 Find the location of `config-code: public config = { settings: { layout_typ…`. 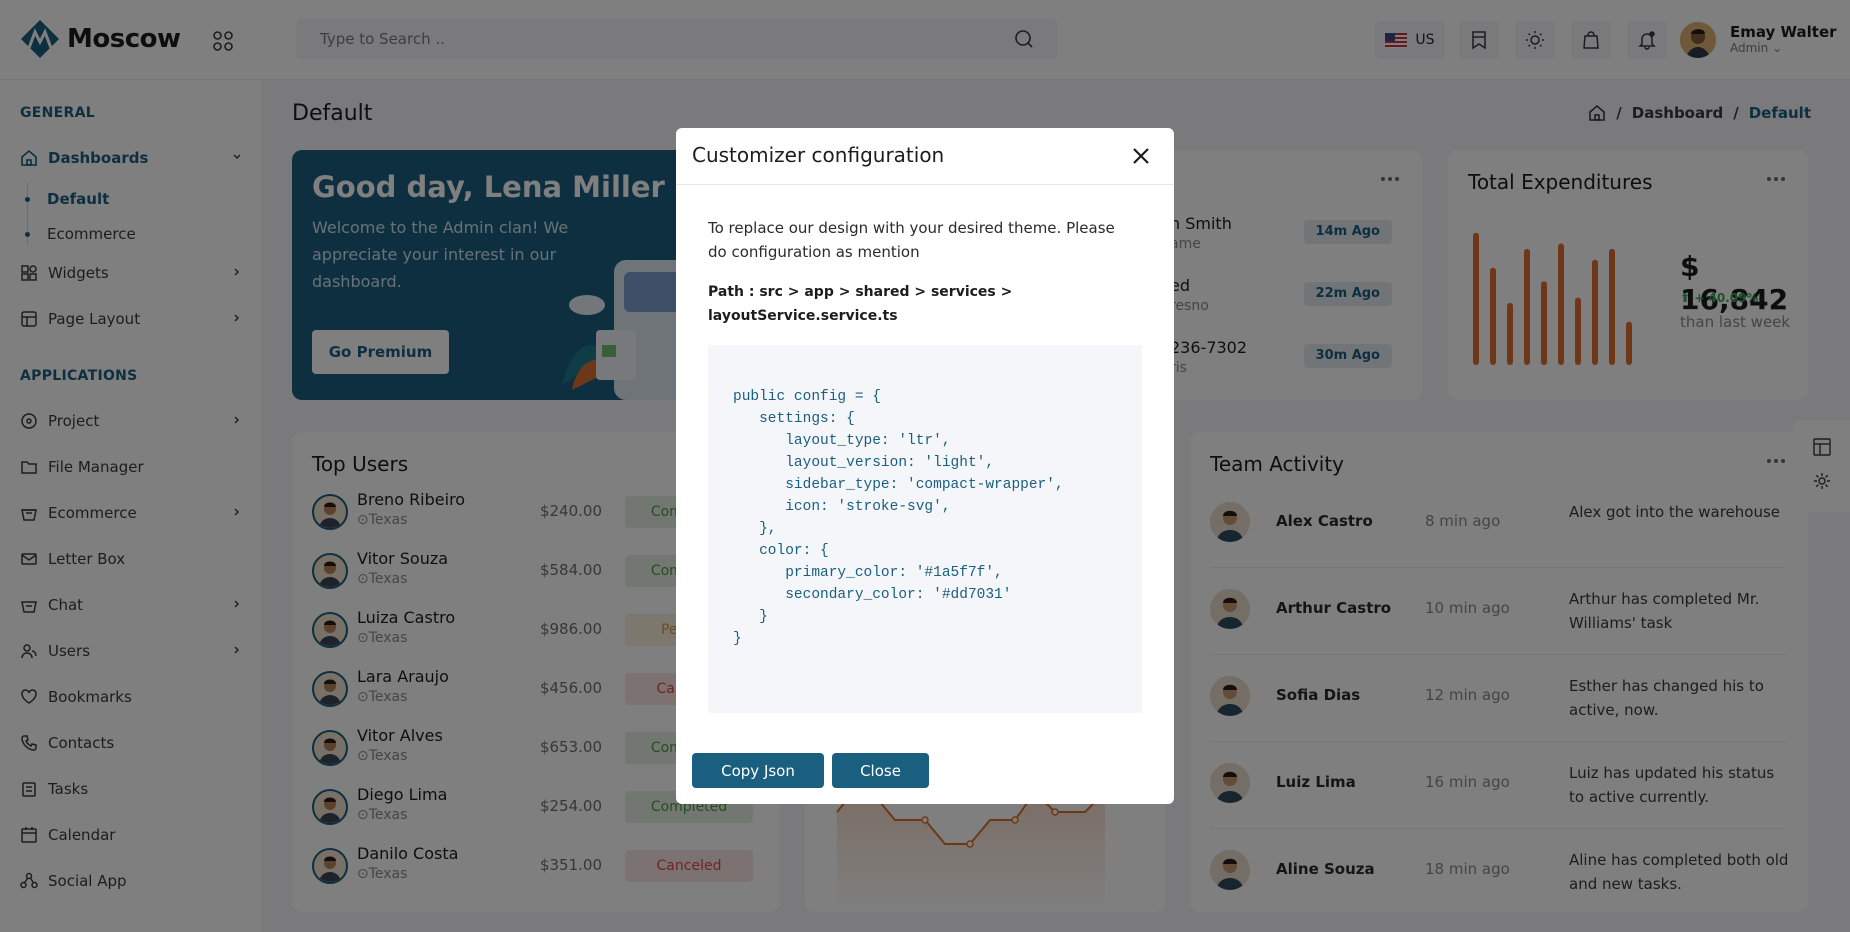

config-code: public config = { settings: { layout_typ… is located at coordinates (898, 518).